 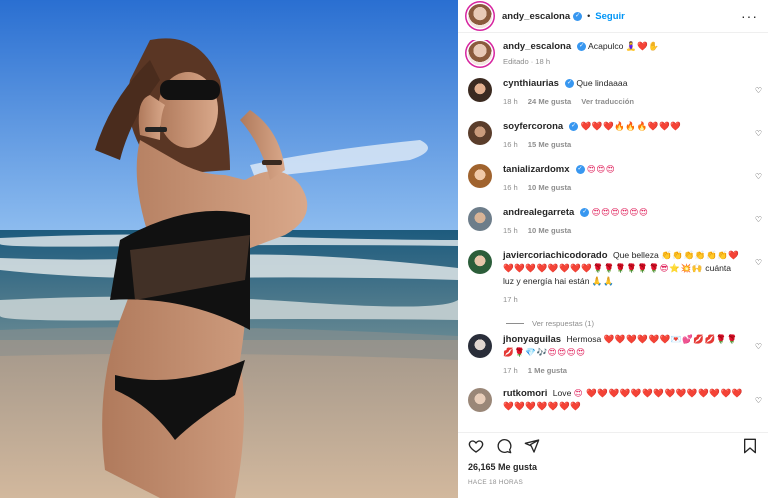 I want to click on caption-text: Acapulco, so click(x=606, y=46).